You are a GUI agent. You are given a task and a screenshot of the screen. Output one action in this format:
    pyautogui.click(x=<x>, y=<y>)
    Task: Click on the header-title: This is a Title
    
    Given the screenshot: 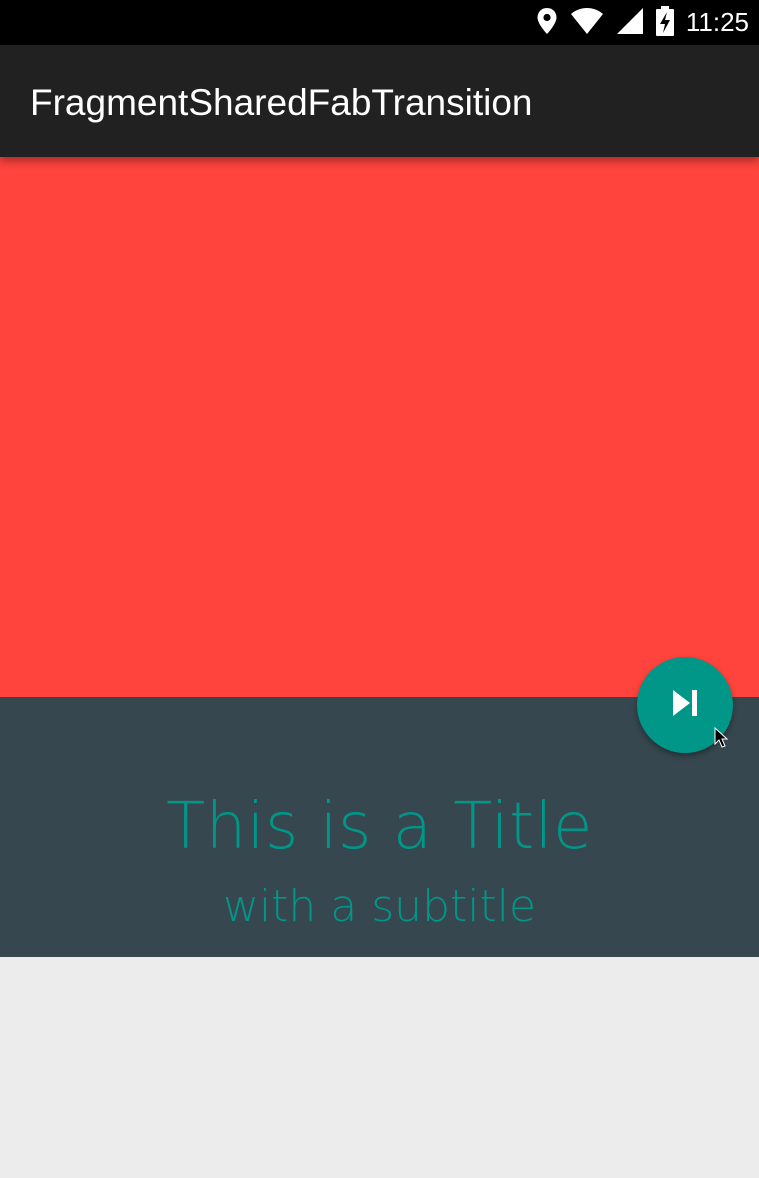 What is the action you would take?
    pyautogui.click(x=379, y=827)
    